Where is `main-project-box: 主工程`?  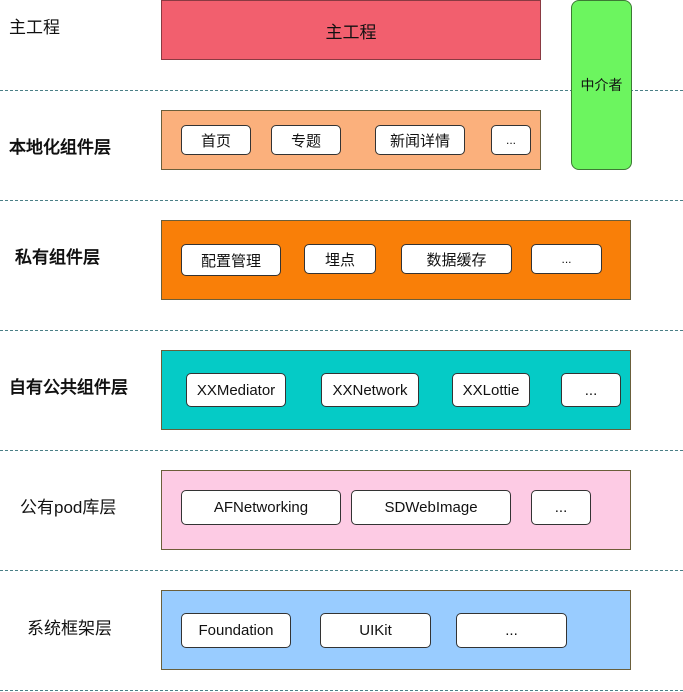 main-project-box: 主工程 is located at coordinates (351, 30).